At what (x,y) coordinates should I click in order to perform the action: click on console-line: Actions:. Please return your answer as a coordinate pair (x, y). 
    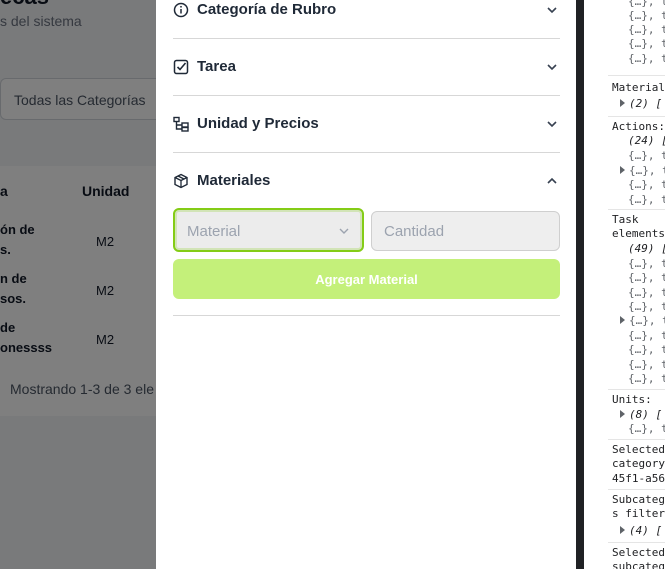
    Looking at the image, I should click on (638, 126).